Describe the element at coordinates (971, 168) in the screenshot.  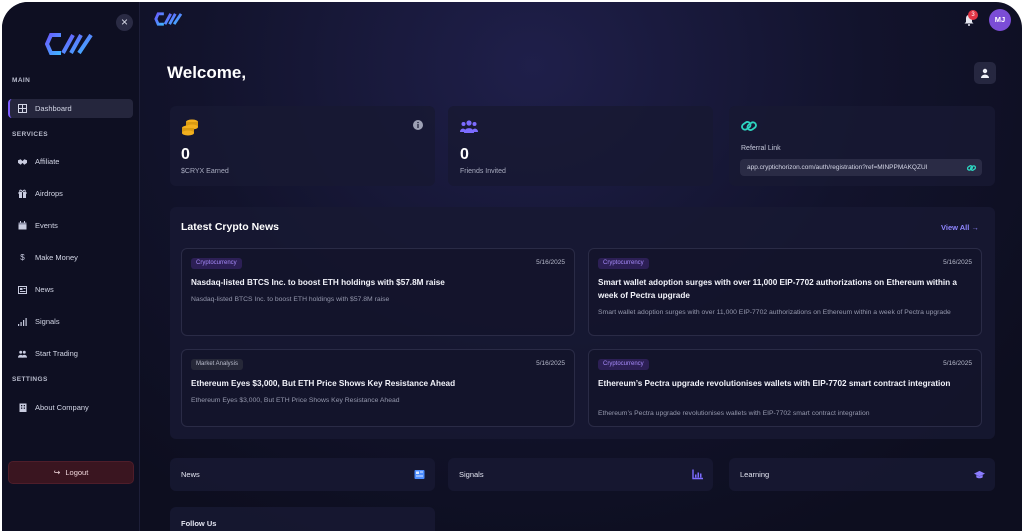
I see `copy-link-icon` at that location.